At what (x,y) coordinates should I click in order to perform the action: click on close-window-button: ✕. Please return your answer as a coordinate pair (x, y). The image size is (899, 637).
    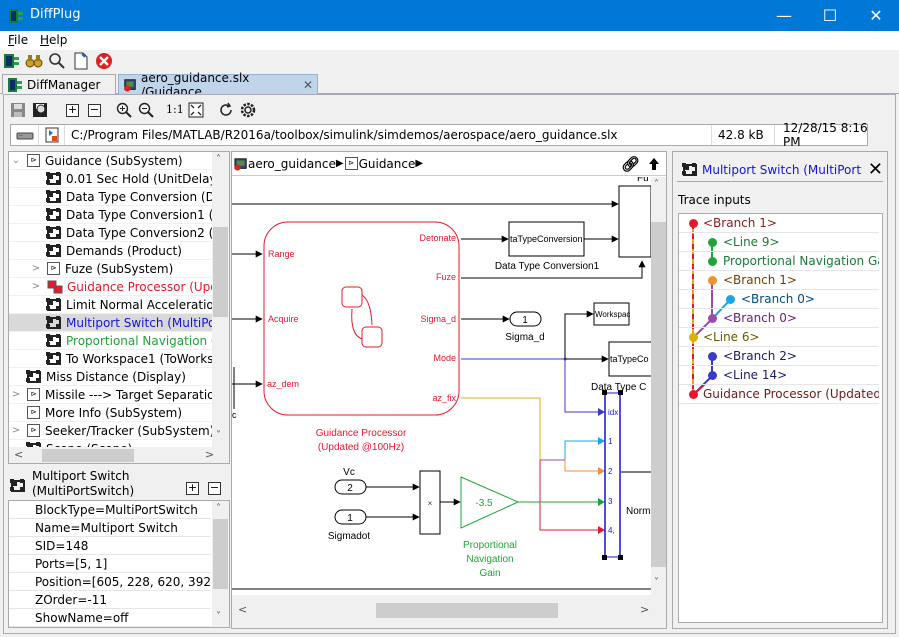
    Looking at the image, I should click on (876, 15).